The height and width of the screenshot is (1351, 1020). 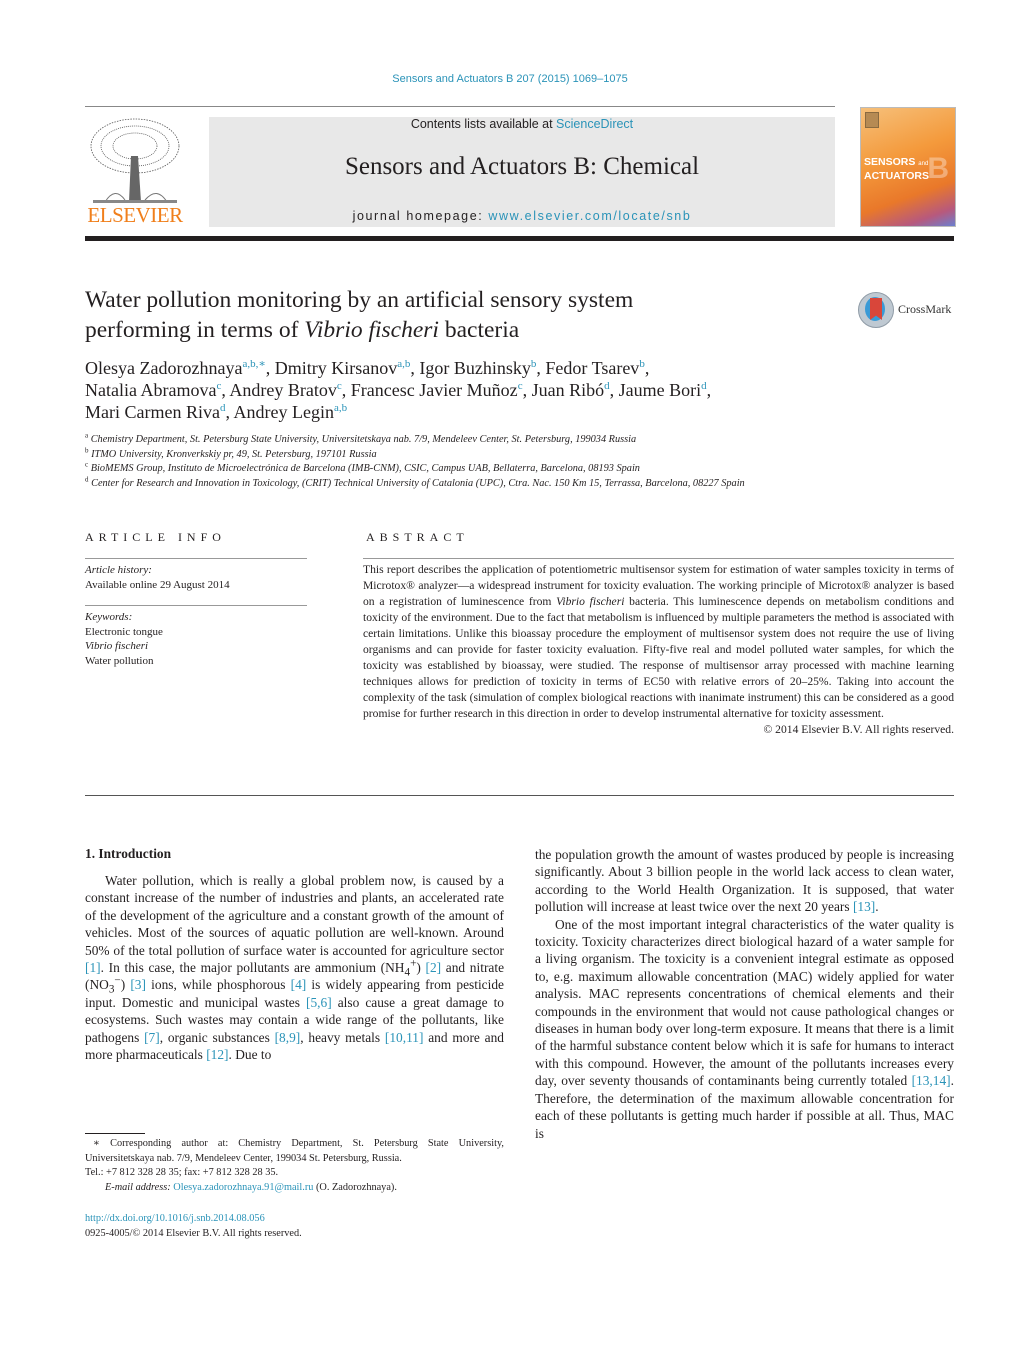 What do you see at coordinates (931, 1080) in the screenshot?
I see `citation-link: [13,14]` at bounding box center [931, 1080].